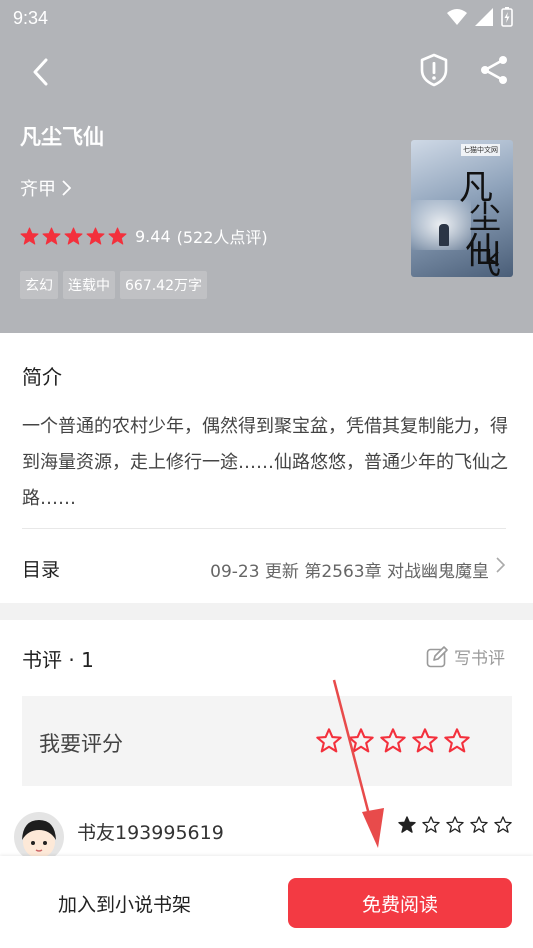 The height and width of the screenshot is (948, 533). I want to click on rate-box: 我要评分, so click(267, 741).